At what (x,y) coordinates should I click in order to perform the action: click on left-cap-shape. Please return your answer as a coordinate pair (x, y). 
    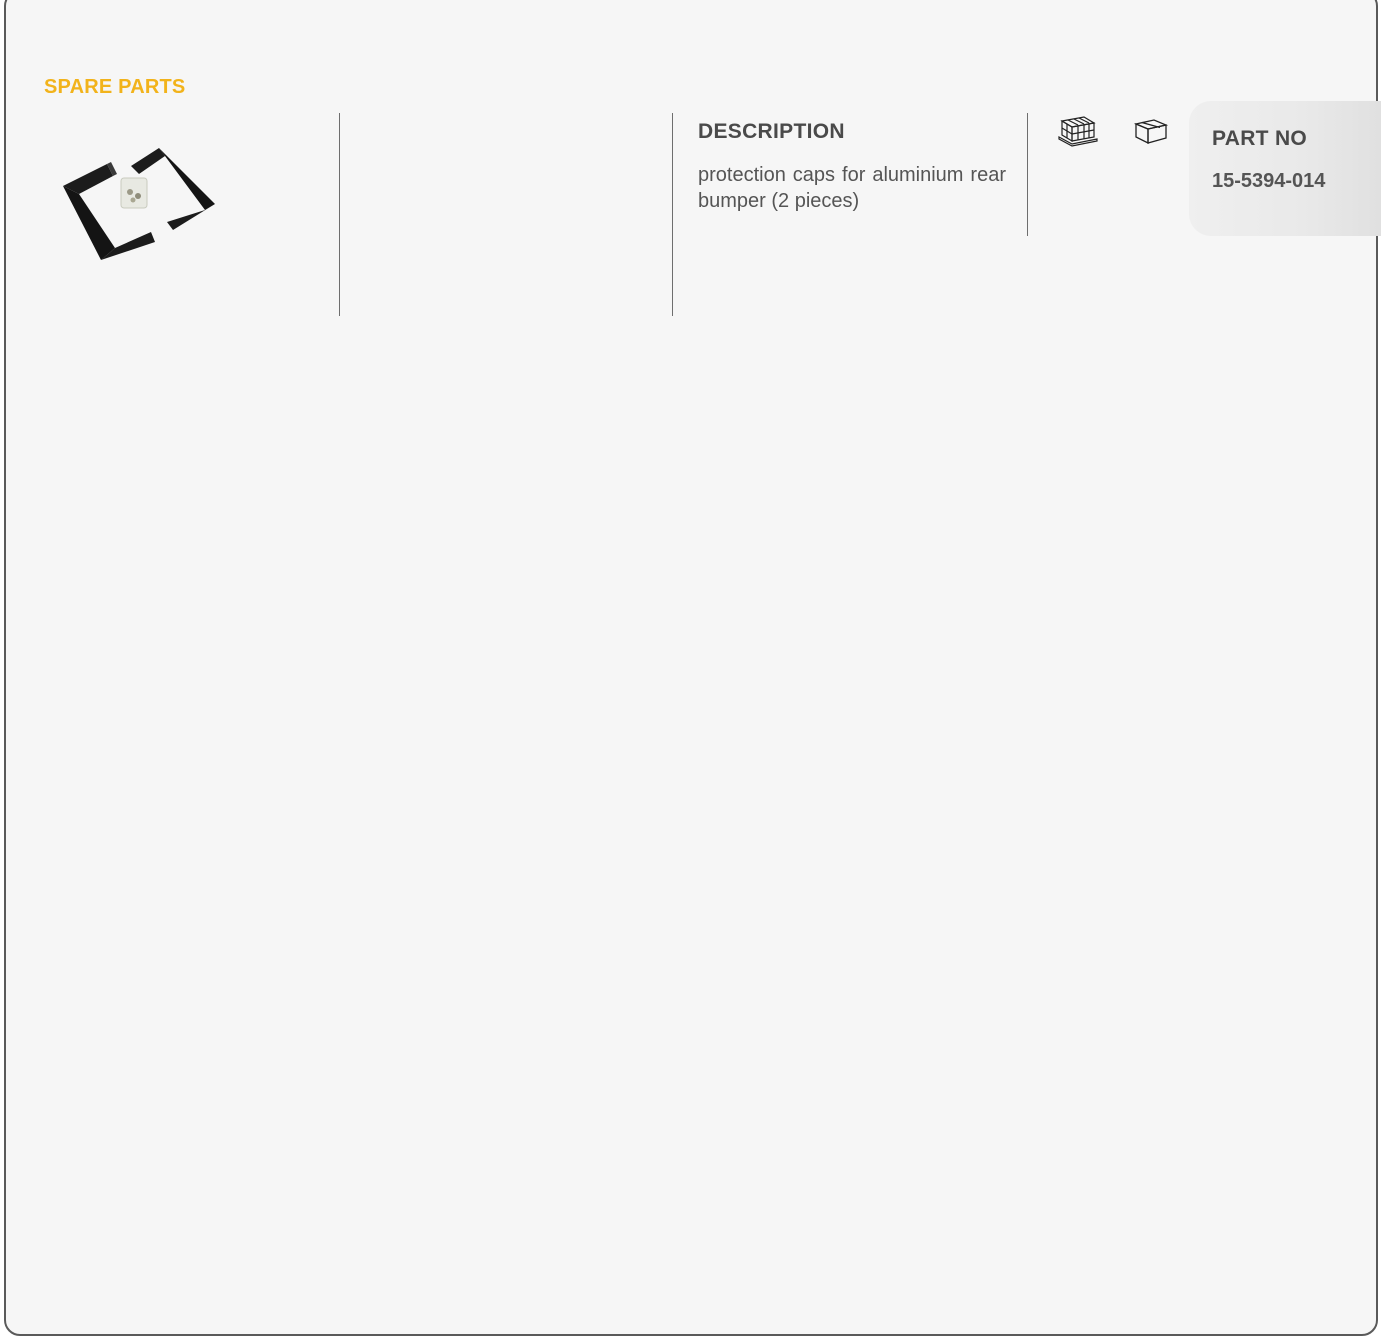
    Looking at the image, I should click on (109, 211).